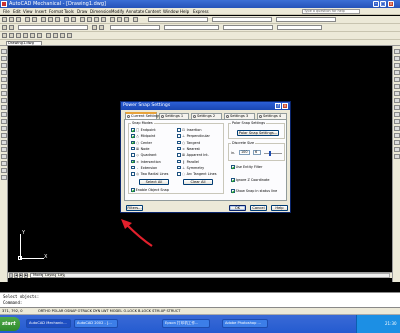 The width and height of the screenshot is (400, 333). What do you see at coordinates (69, 11) in the screenshot?
I see `menu-tools: Tools` at bounding box center [69, 11].